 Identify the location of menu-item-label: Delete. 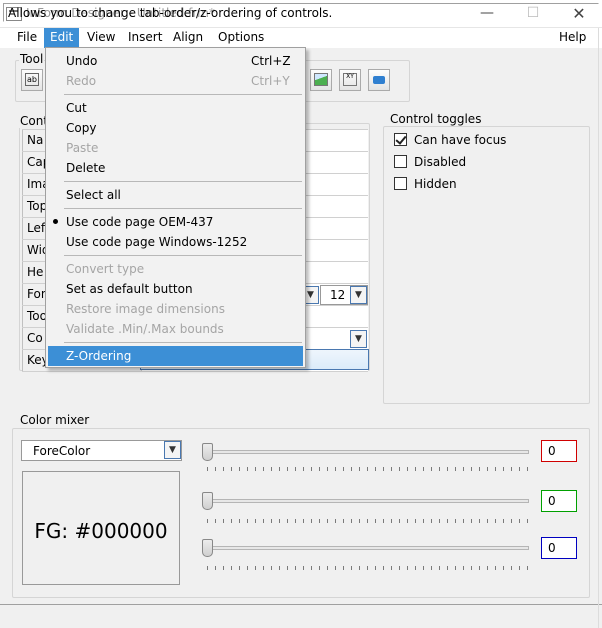
(86, 168).